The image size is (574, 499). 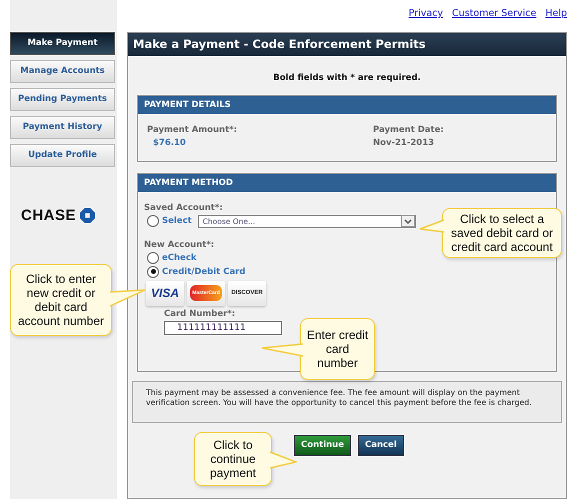 I want to click on header-link: Customer Service, so click(x=494, y=20).